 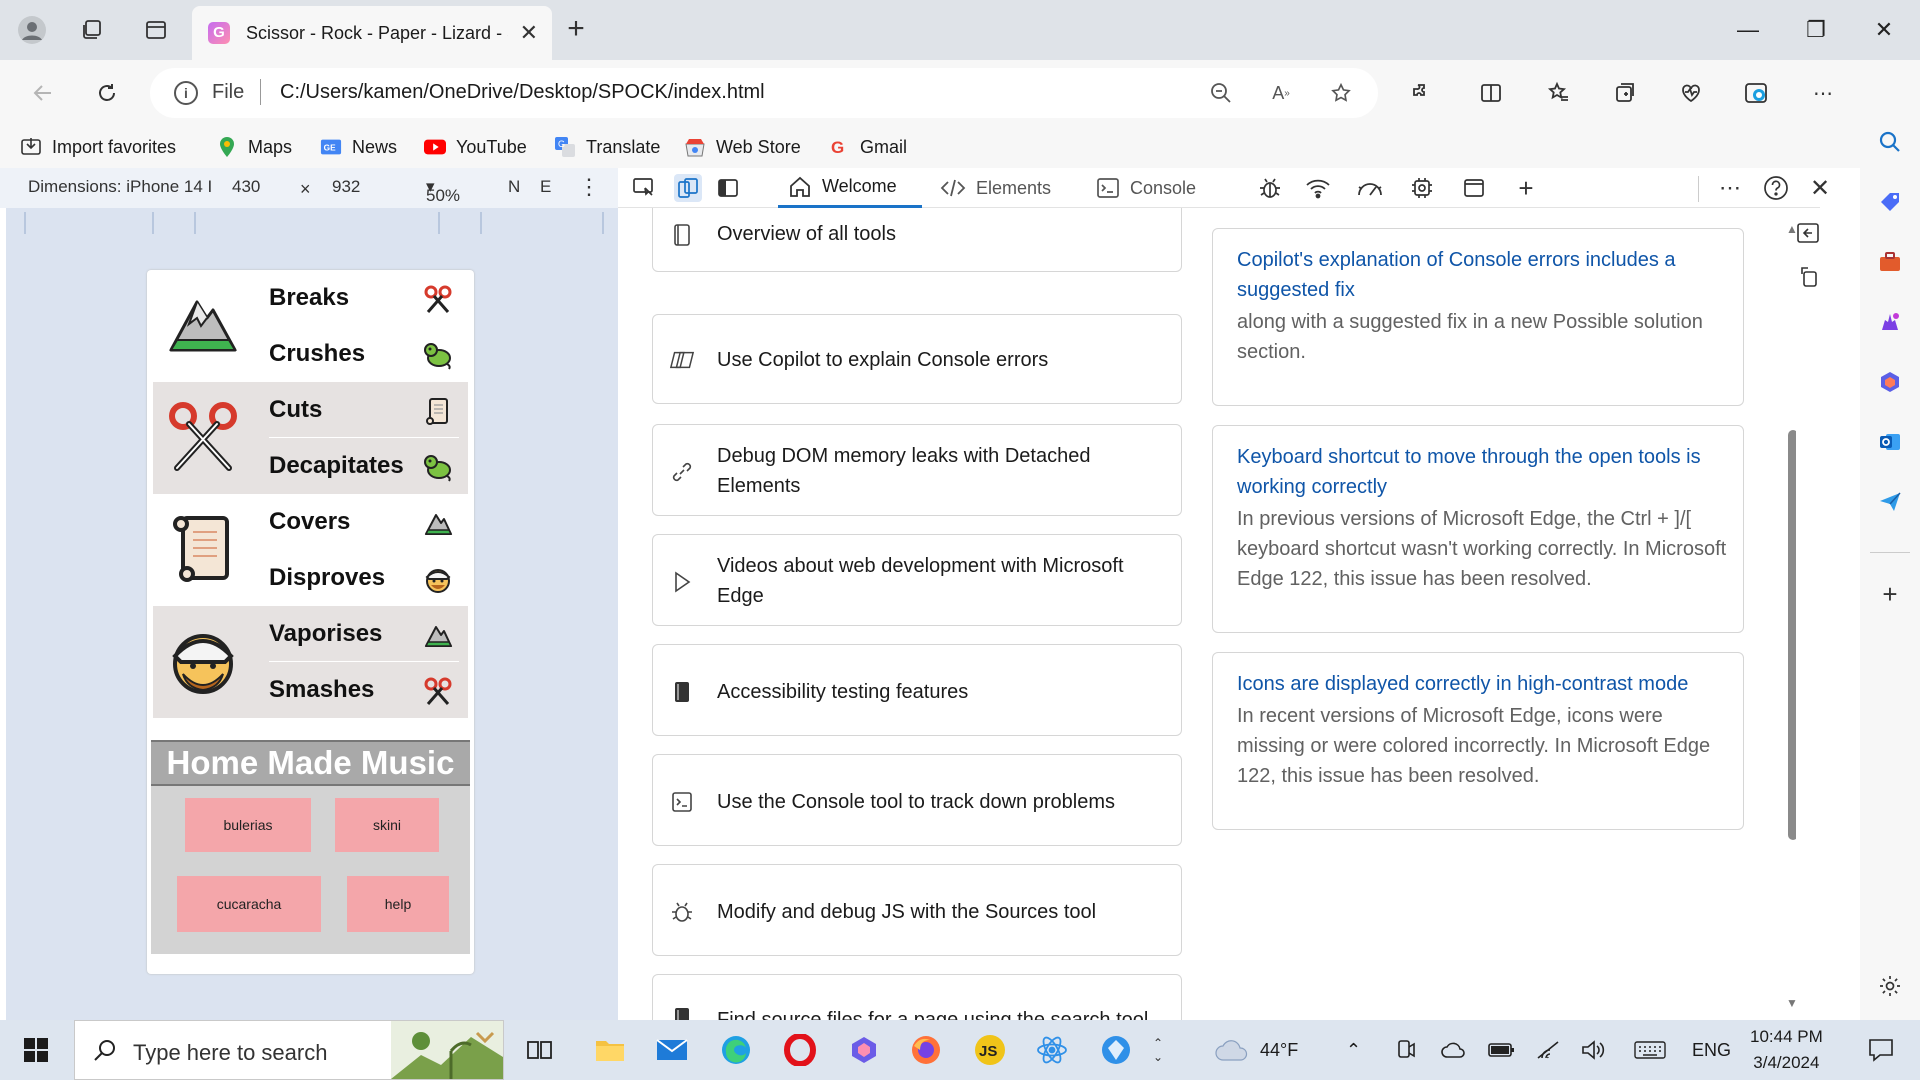 I want to click on app-icon, so click(x=1116, y=1050).